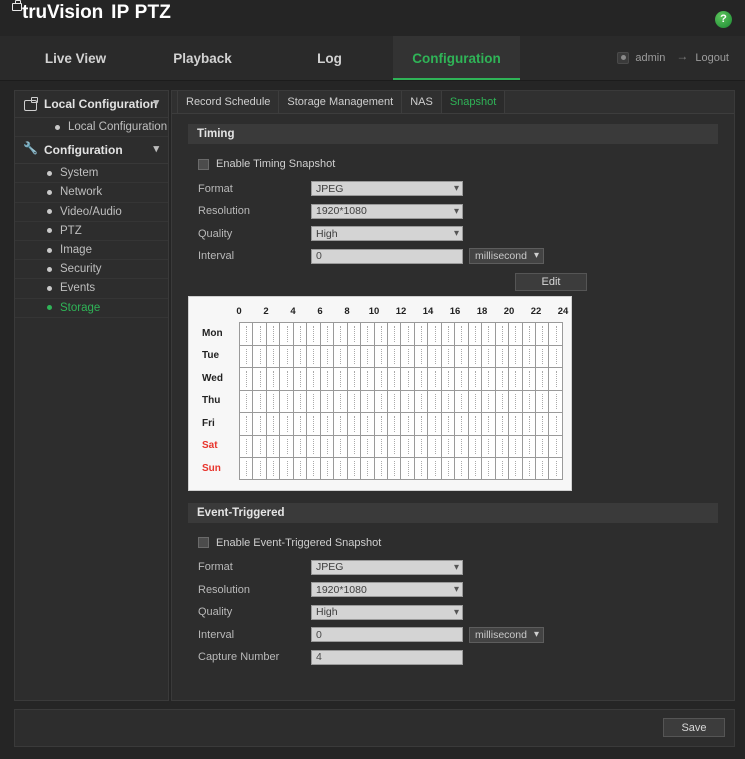  What do you see at coordinates (506, 256) in the screenshot?
I see `timing-interval-unit-select: millisecond` at bounding box center [506, 256].